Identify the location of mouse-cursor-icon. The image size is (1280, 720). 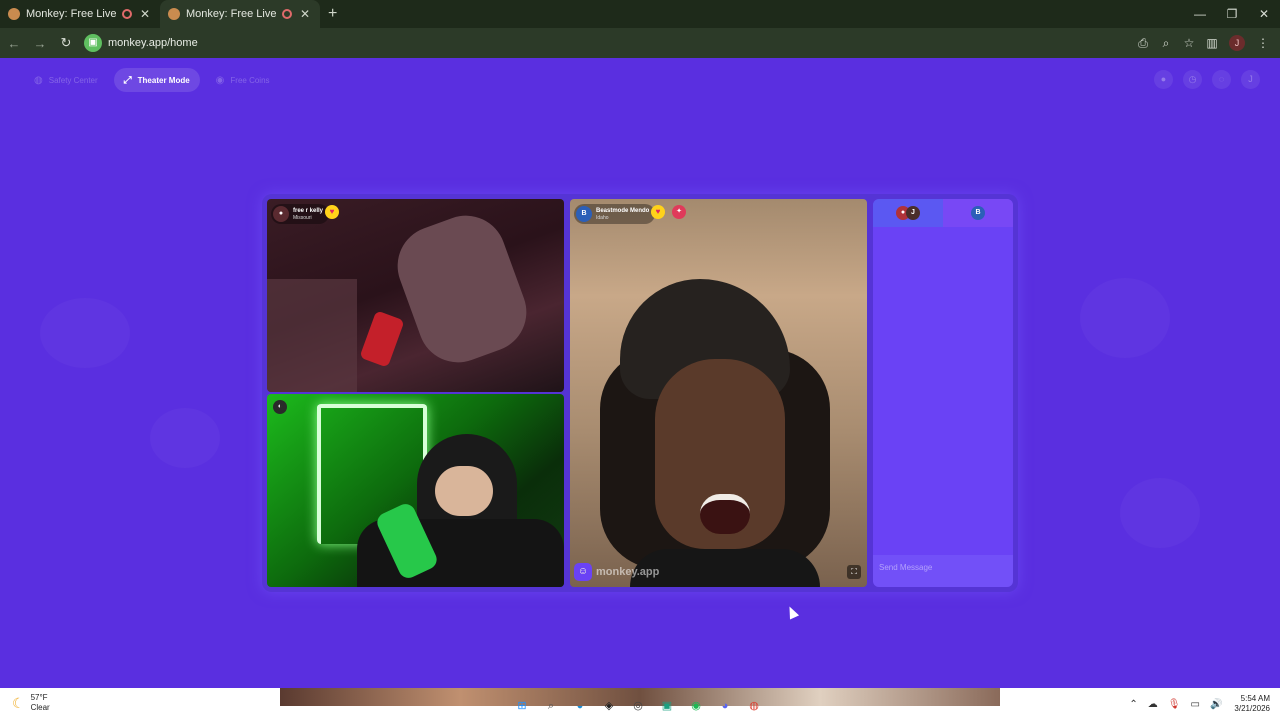
(792, 612).